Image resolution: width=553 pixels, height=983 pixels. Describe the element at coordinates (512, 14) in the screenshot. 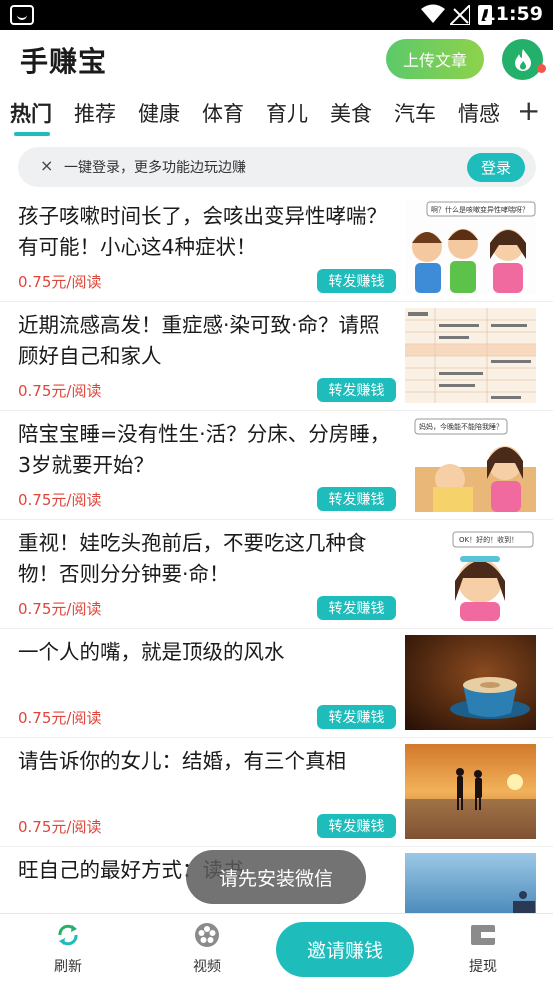

I see `status-time: 11:59` at that location.